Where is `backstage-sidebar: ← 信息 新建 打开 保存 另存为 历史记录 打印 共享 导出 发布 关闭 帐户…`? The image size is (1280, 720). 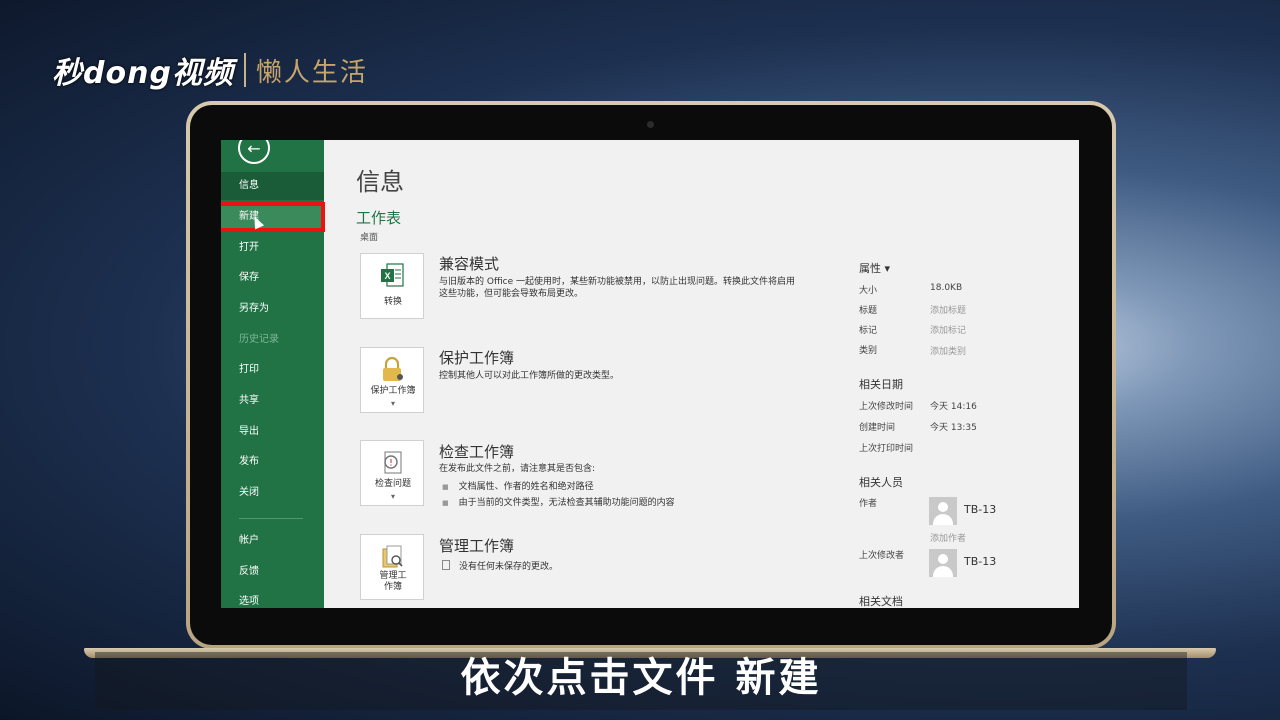 backstage-sidebar: ← 信息 新建 打开 保存 另存为 历史记录 打印 共享 导出 发布 关闭 帐户… is located at coordinates (273, 374).